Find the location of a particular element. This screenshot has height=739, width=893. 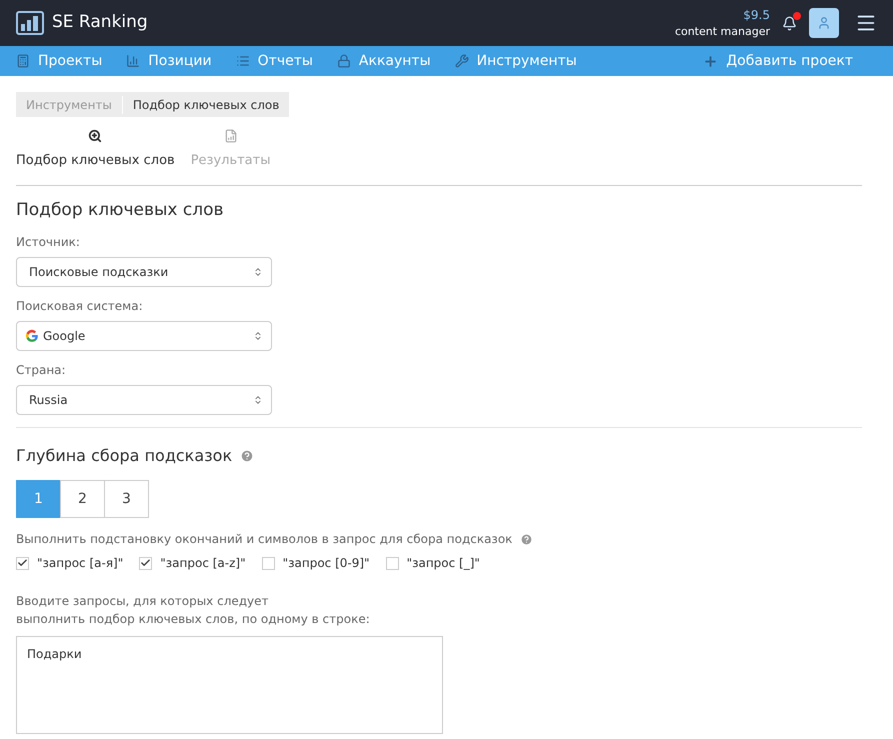

list-icon is located at coordinates (243, 61).